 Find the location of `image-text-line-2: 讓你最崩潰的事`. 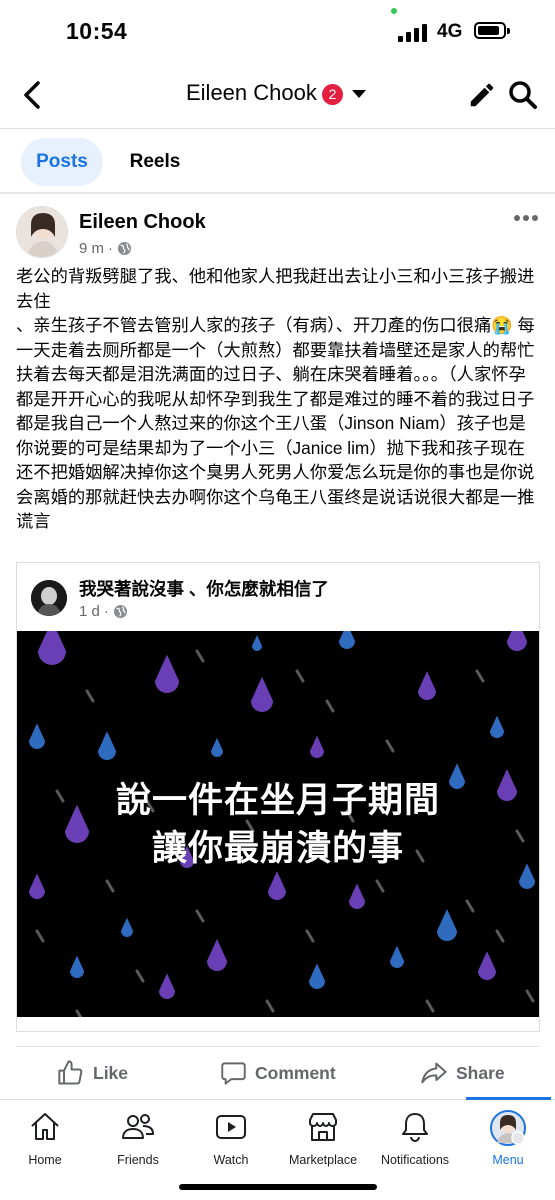

image-text-line-2: 讓你最崩潰的事 is located at coordinates (277, 848).